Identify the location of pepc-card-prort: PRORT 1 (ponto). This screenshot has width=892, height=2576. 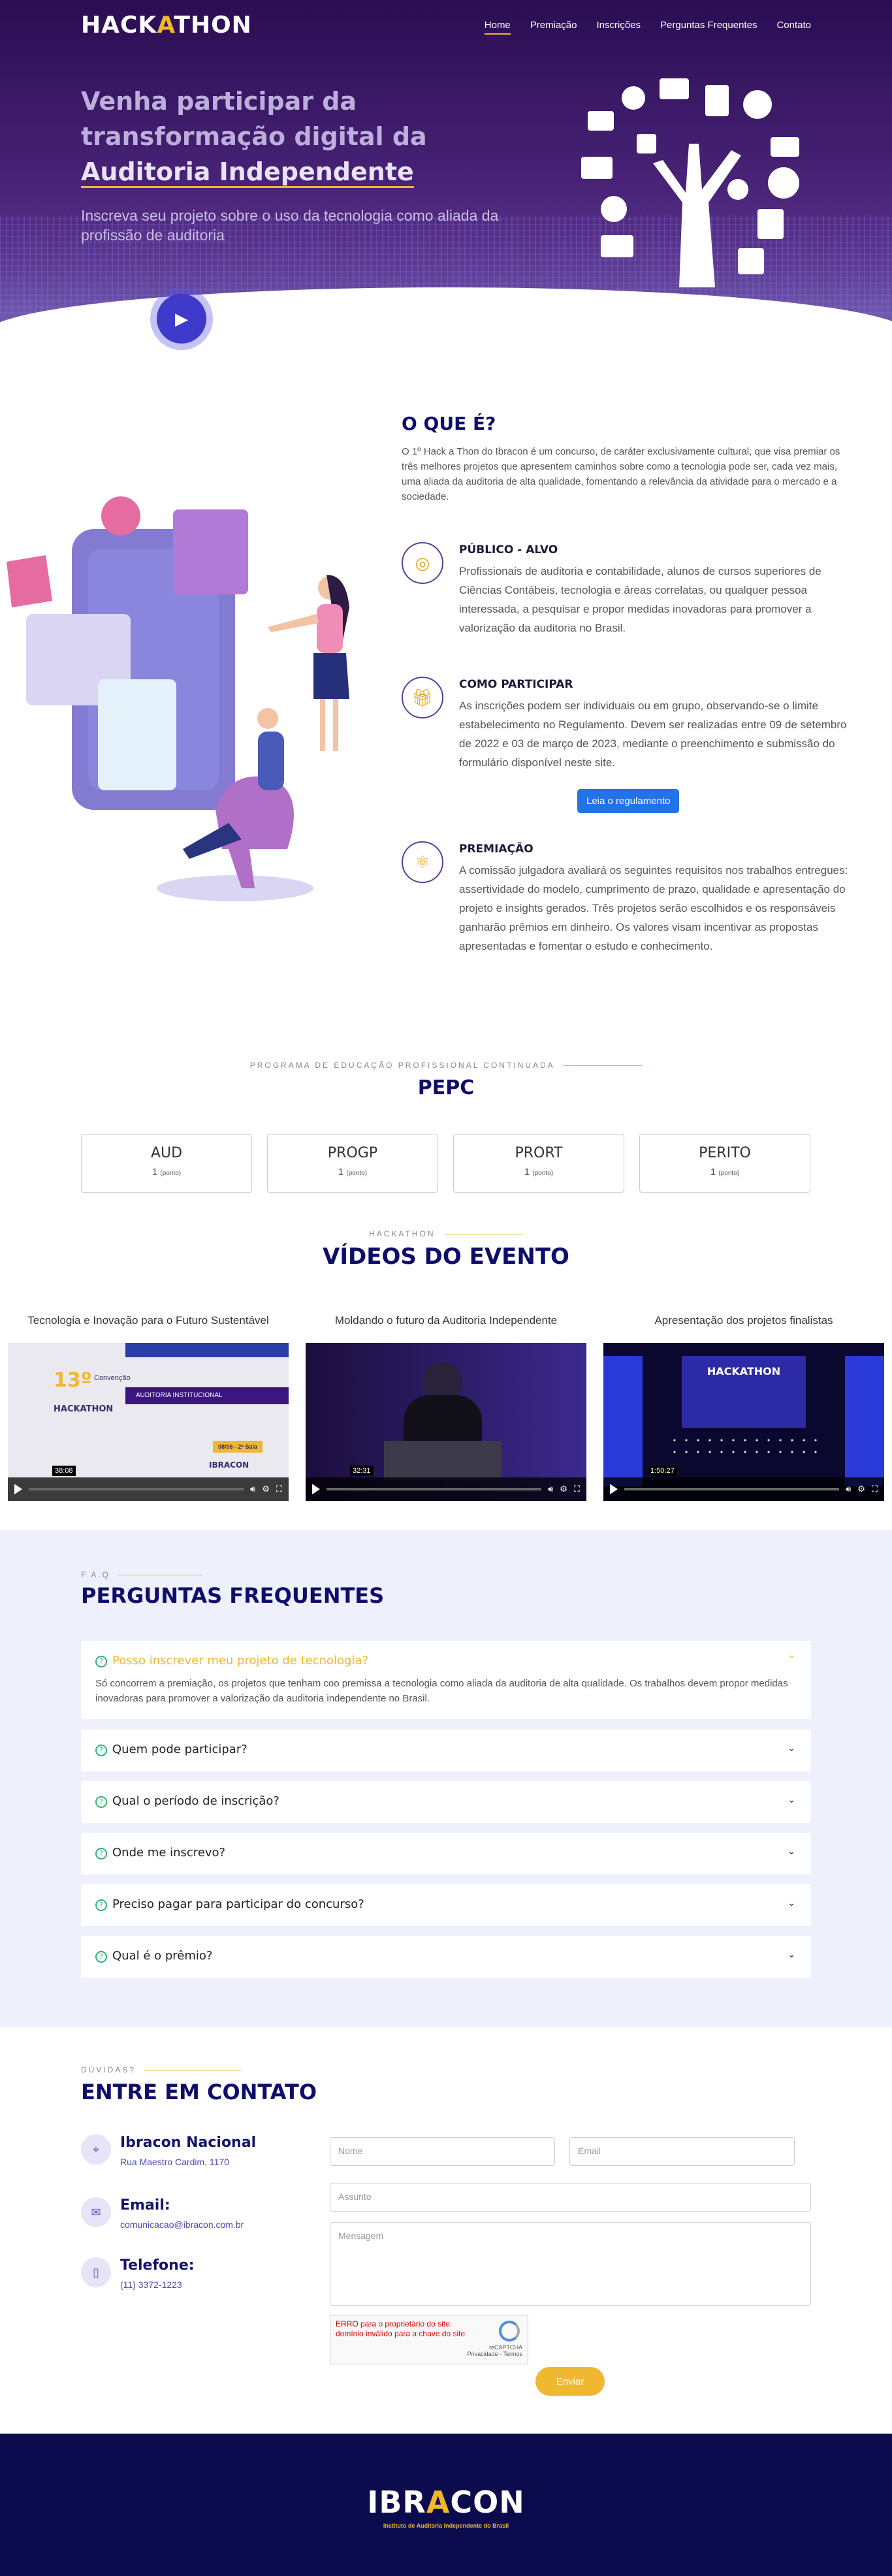
(538, 1163).